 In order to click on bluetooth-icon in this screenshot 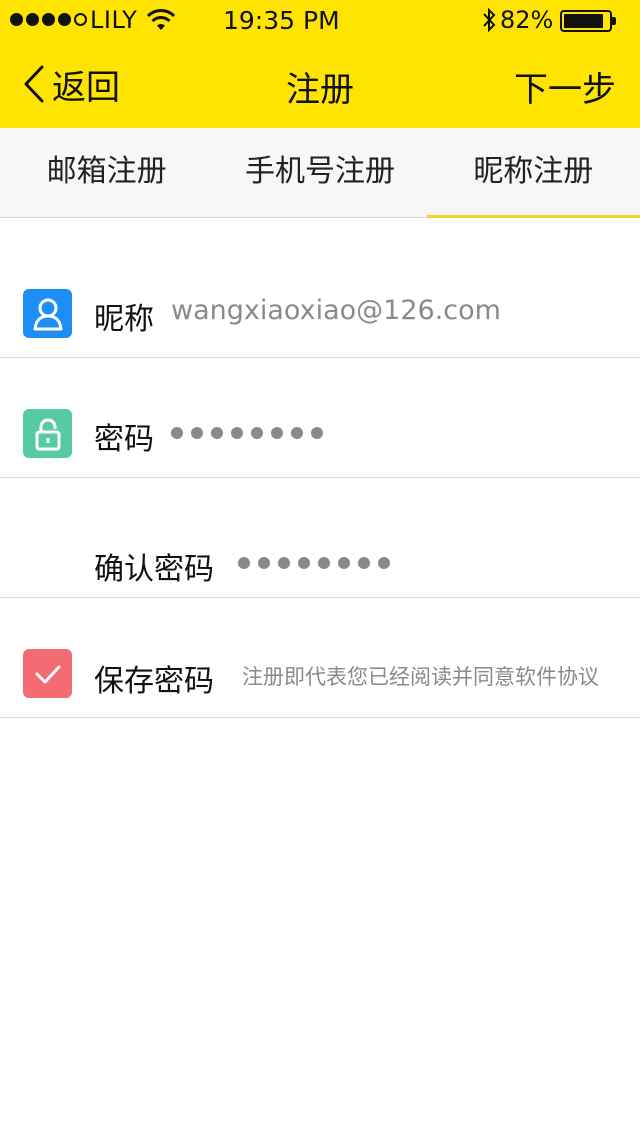, I will do `click(489, 20)`.